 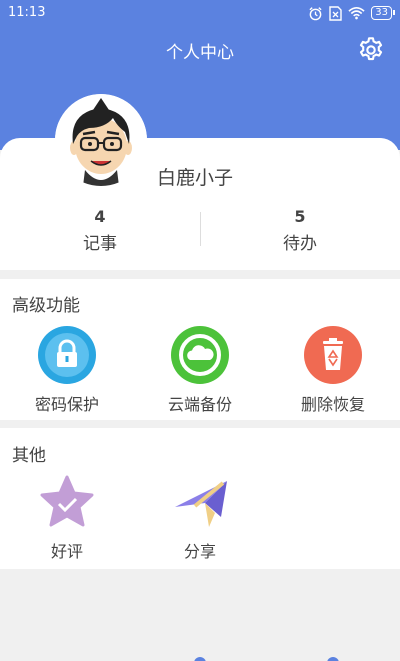 I want to click on rate-label: 好评, so click(x=66, y=551).